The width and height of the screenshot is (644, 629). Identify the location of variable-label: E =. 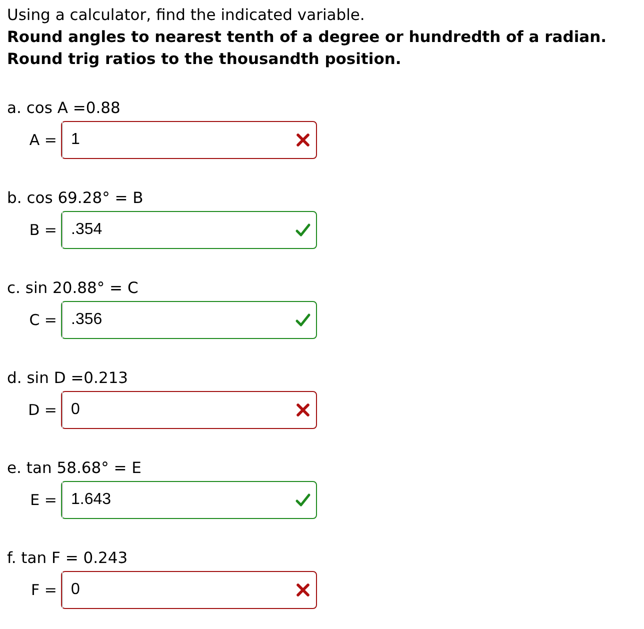
(43, 500).